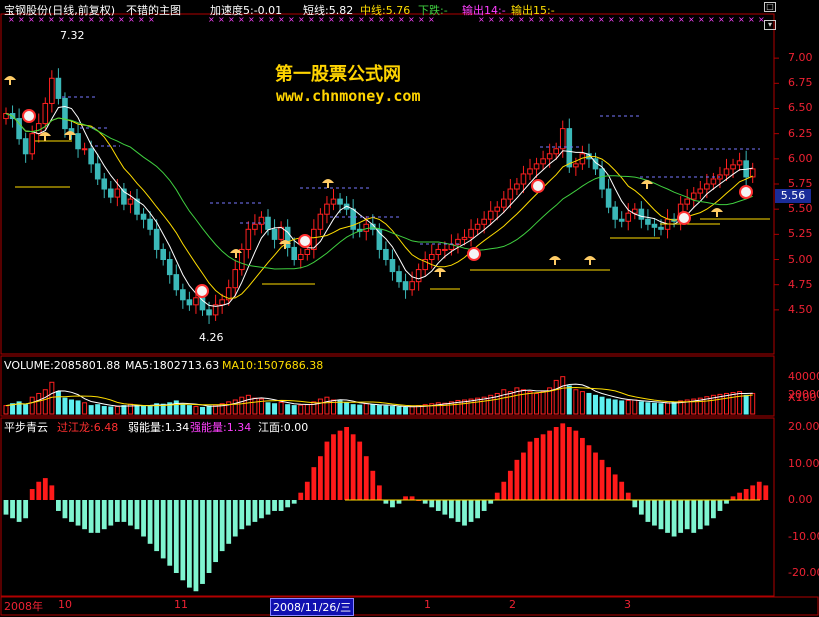 The image size is (819, 617). I want to click on date-label-oct: 10, so click(65, 604).